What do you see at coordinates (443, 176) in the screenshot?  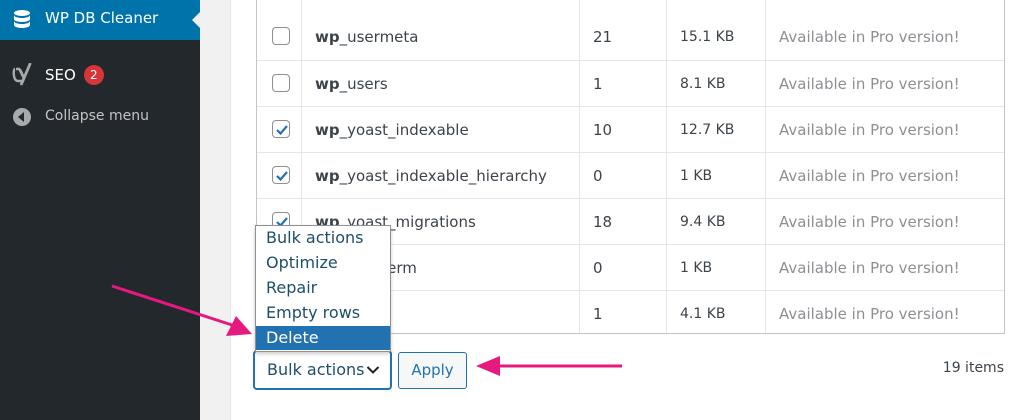 I see `table-suffix: _yoast_indexable_hierarchy` at bounding box center [443, 176].